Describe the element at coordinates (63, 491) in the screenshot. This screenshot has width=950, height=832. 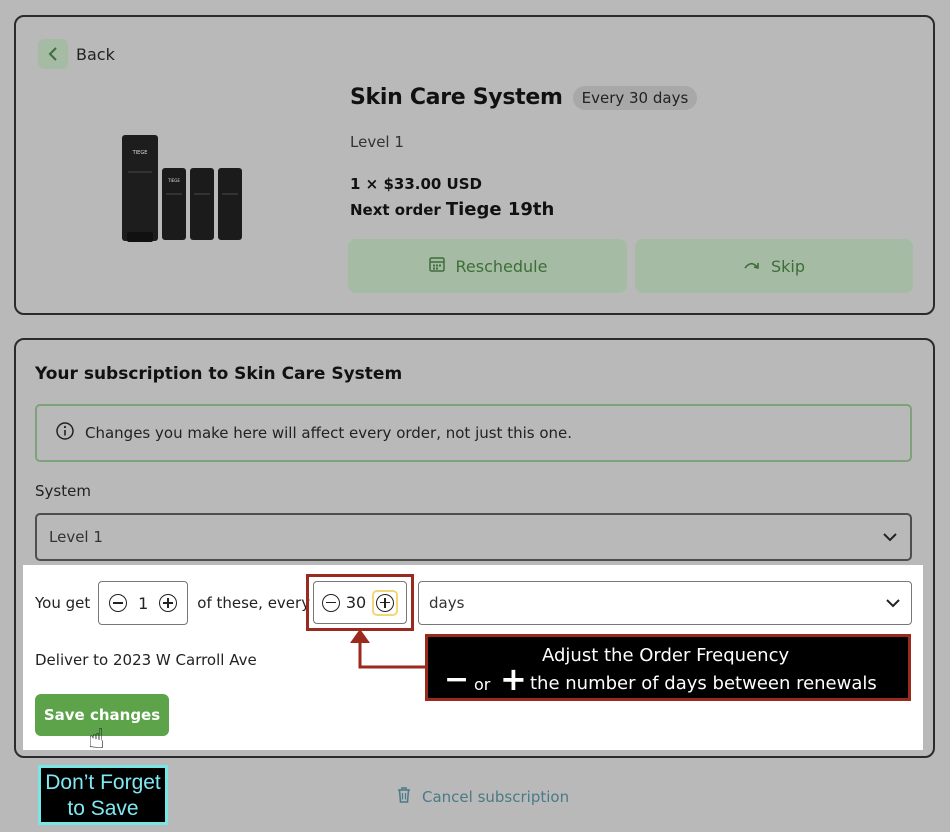
I see `system-label: System` at that location.